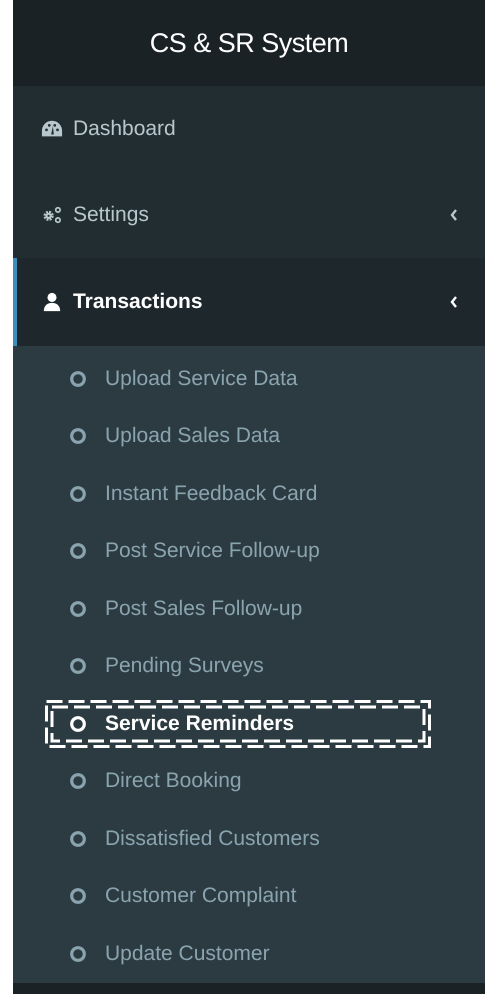  What do you see at coordinates (182, 896) in the screenshot?
I see `submenu-item: Customer Complaint` at bounding box center [182, 896].